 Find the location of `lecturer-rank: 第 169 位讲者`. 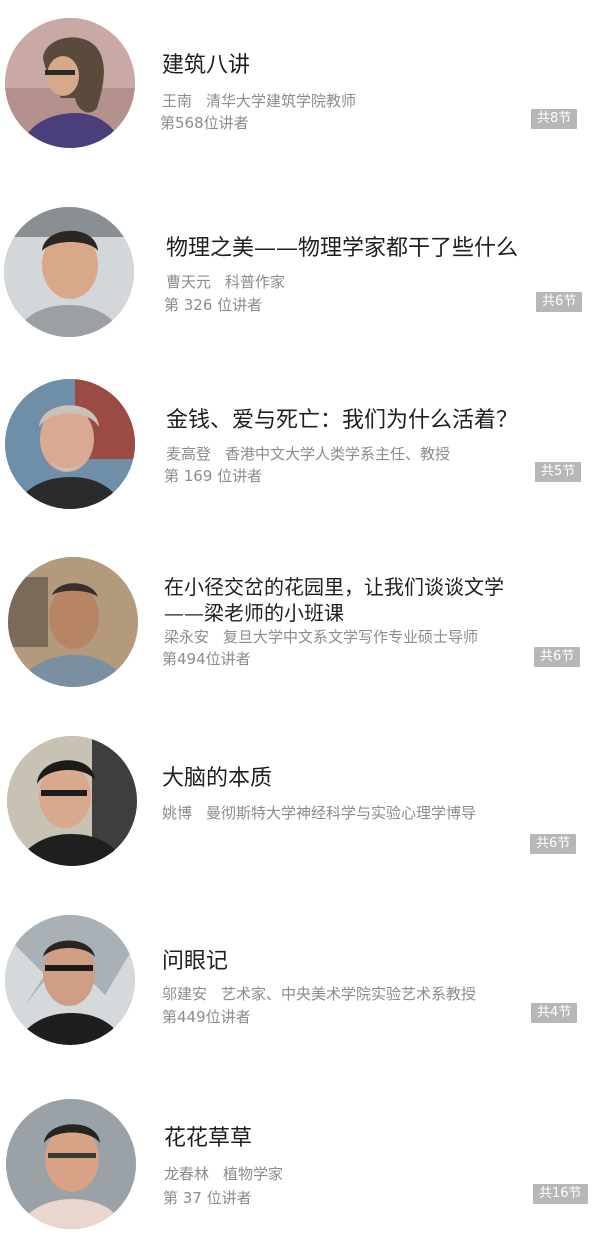

lecturer-rank: 第 169 位讲者 is located at coordinates (213, 476).